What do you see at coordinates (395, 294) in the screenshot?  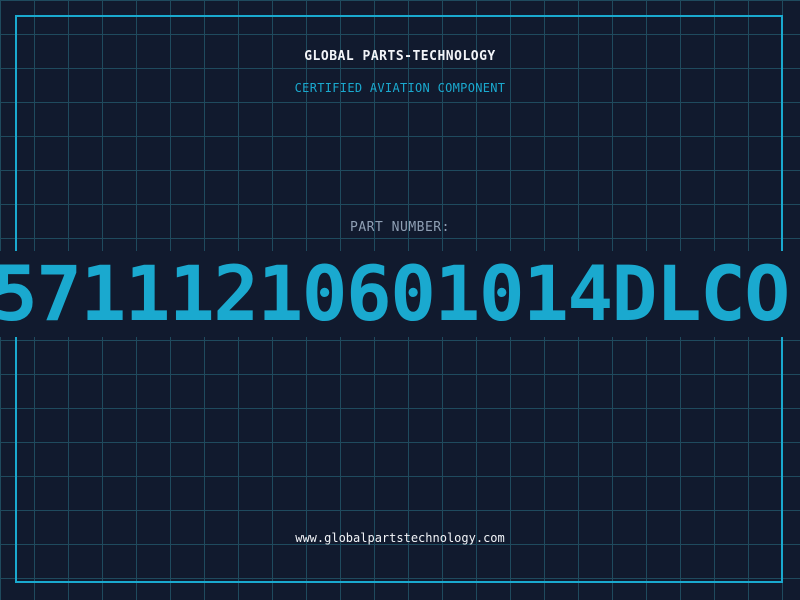 I see `part-number-value: 57111210601014DLCO` at bounding box center [395, 294].